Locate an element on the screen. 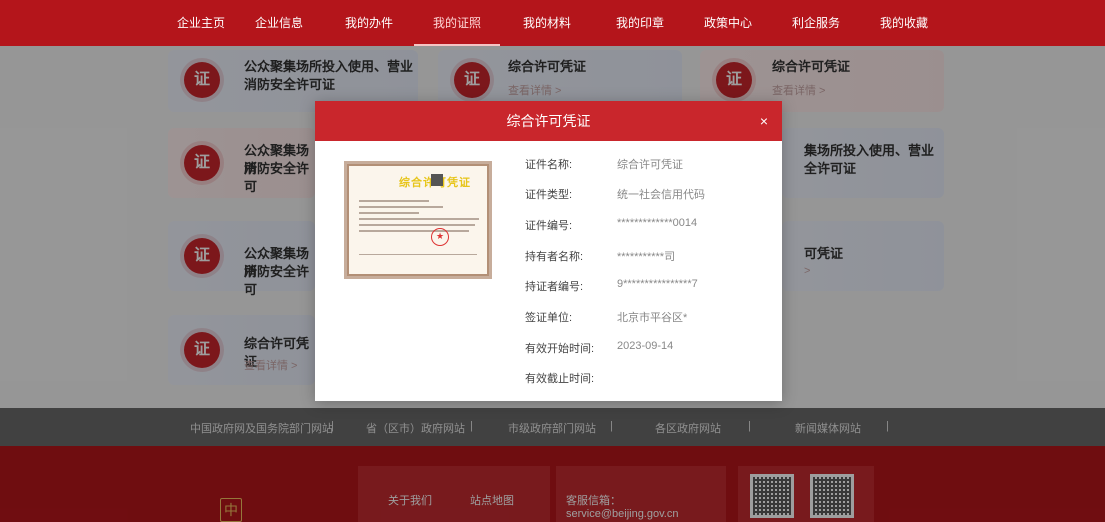 The height and width of the screenshot is (522, 1105). modal-header: 综合许可凭证 × is located at coordinates (548, 121).